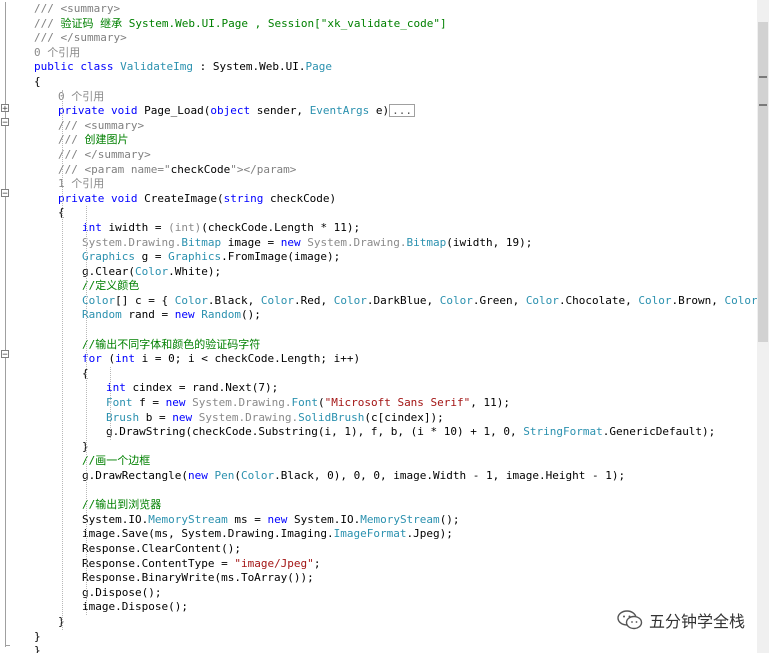 This screenshot has height=653, width=769. I want to click on code-token: Font, so click(304, 403).